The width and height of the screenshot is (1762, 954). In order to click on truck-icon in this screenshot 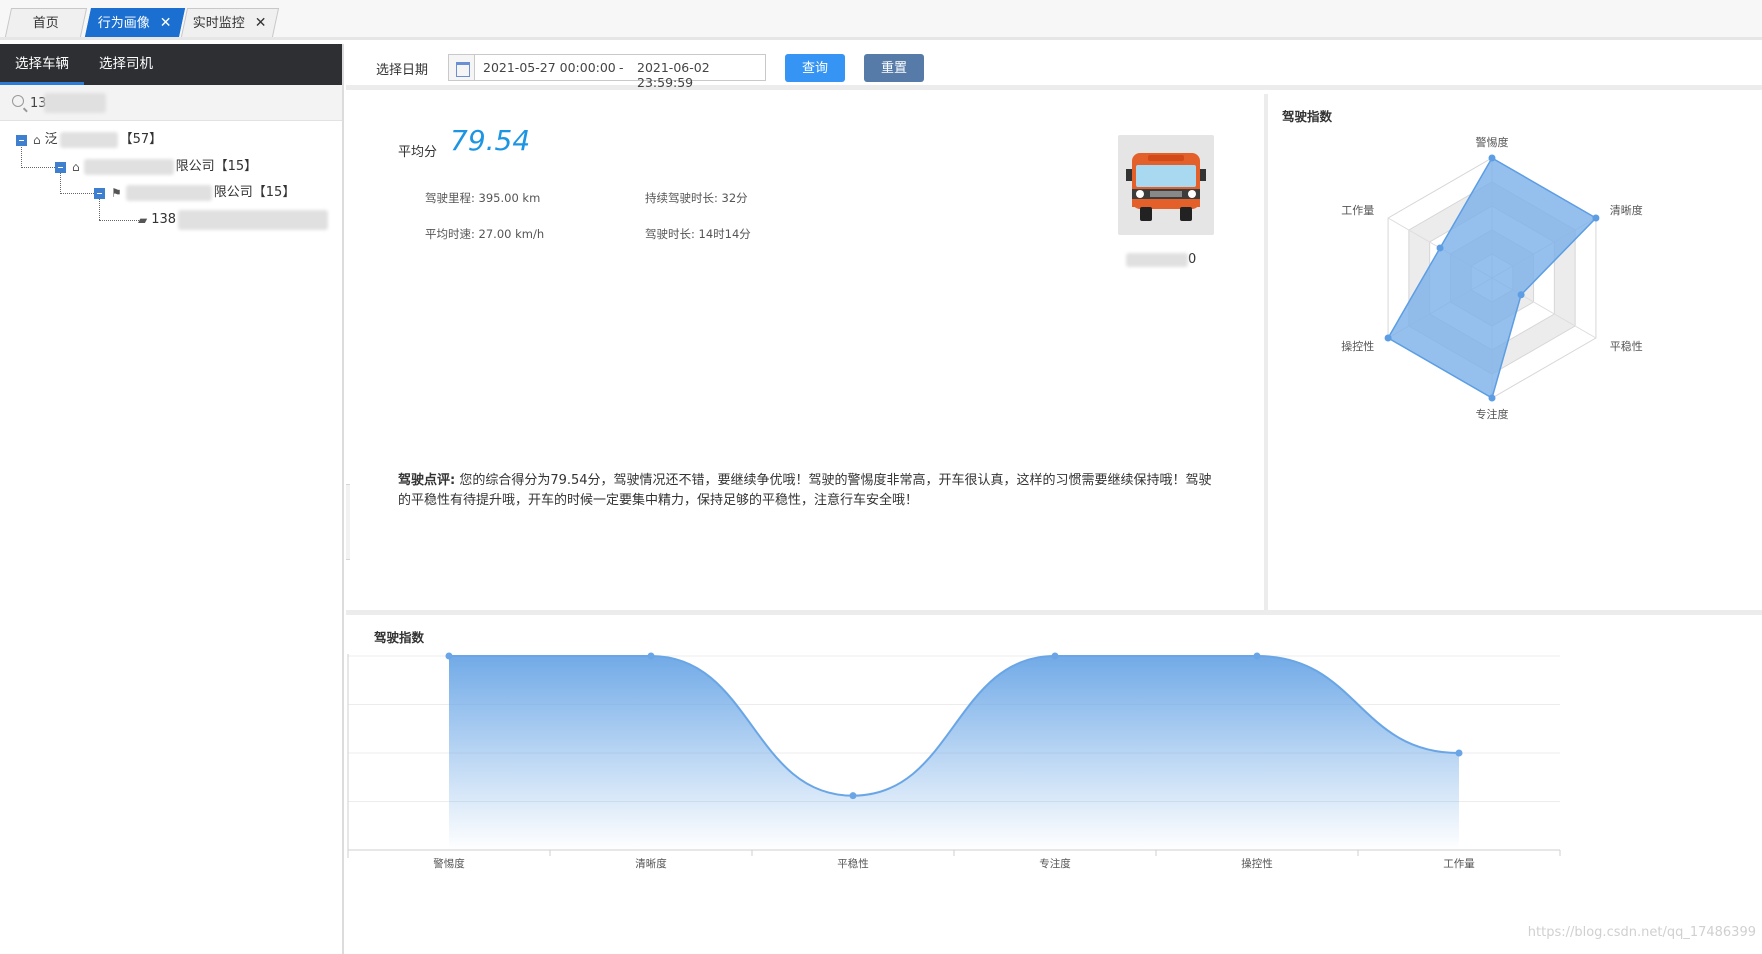, I will do `click(1166, 187)`.